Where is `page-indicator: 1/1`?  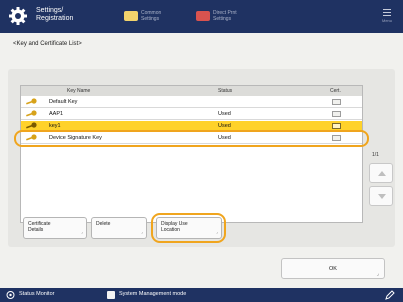 page-indicator: 1/1 is located at coordinates (375, 155).